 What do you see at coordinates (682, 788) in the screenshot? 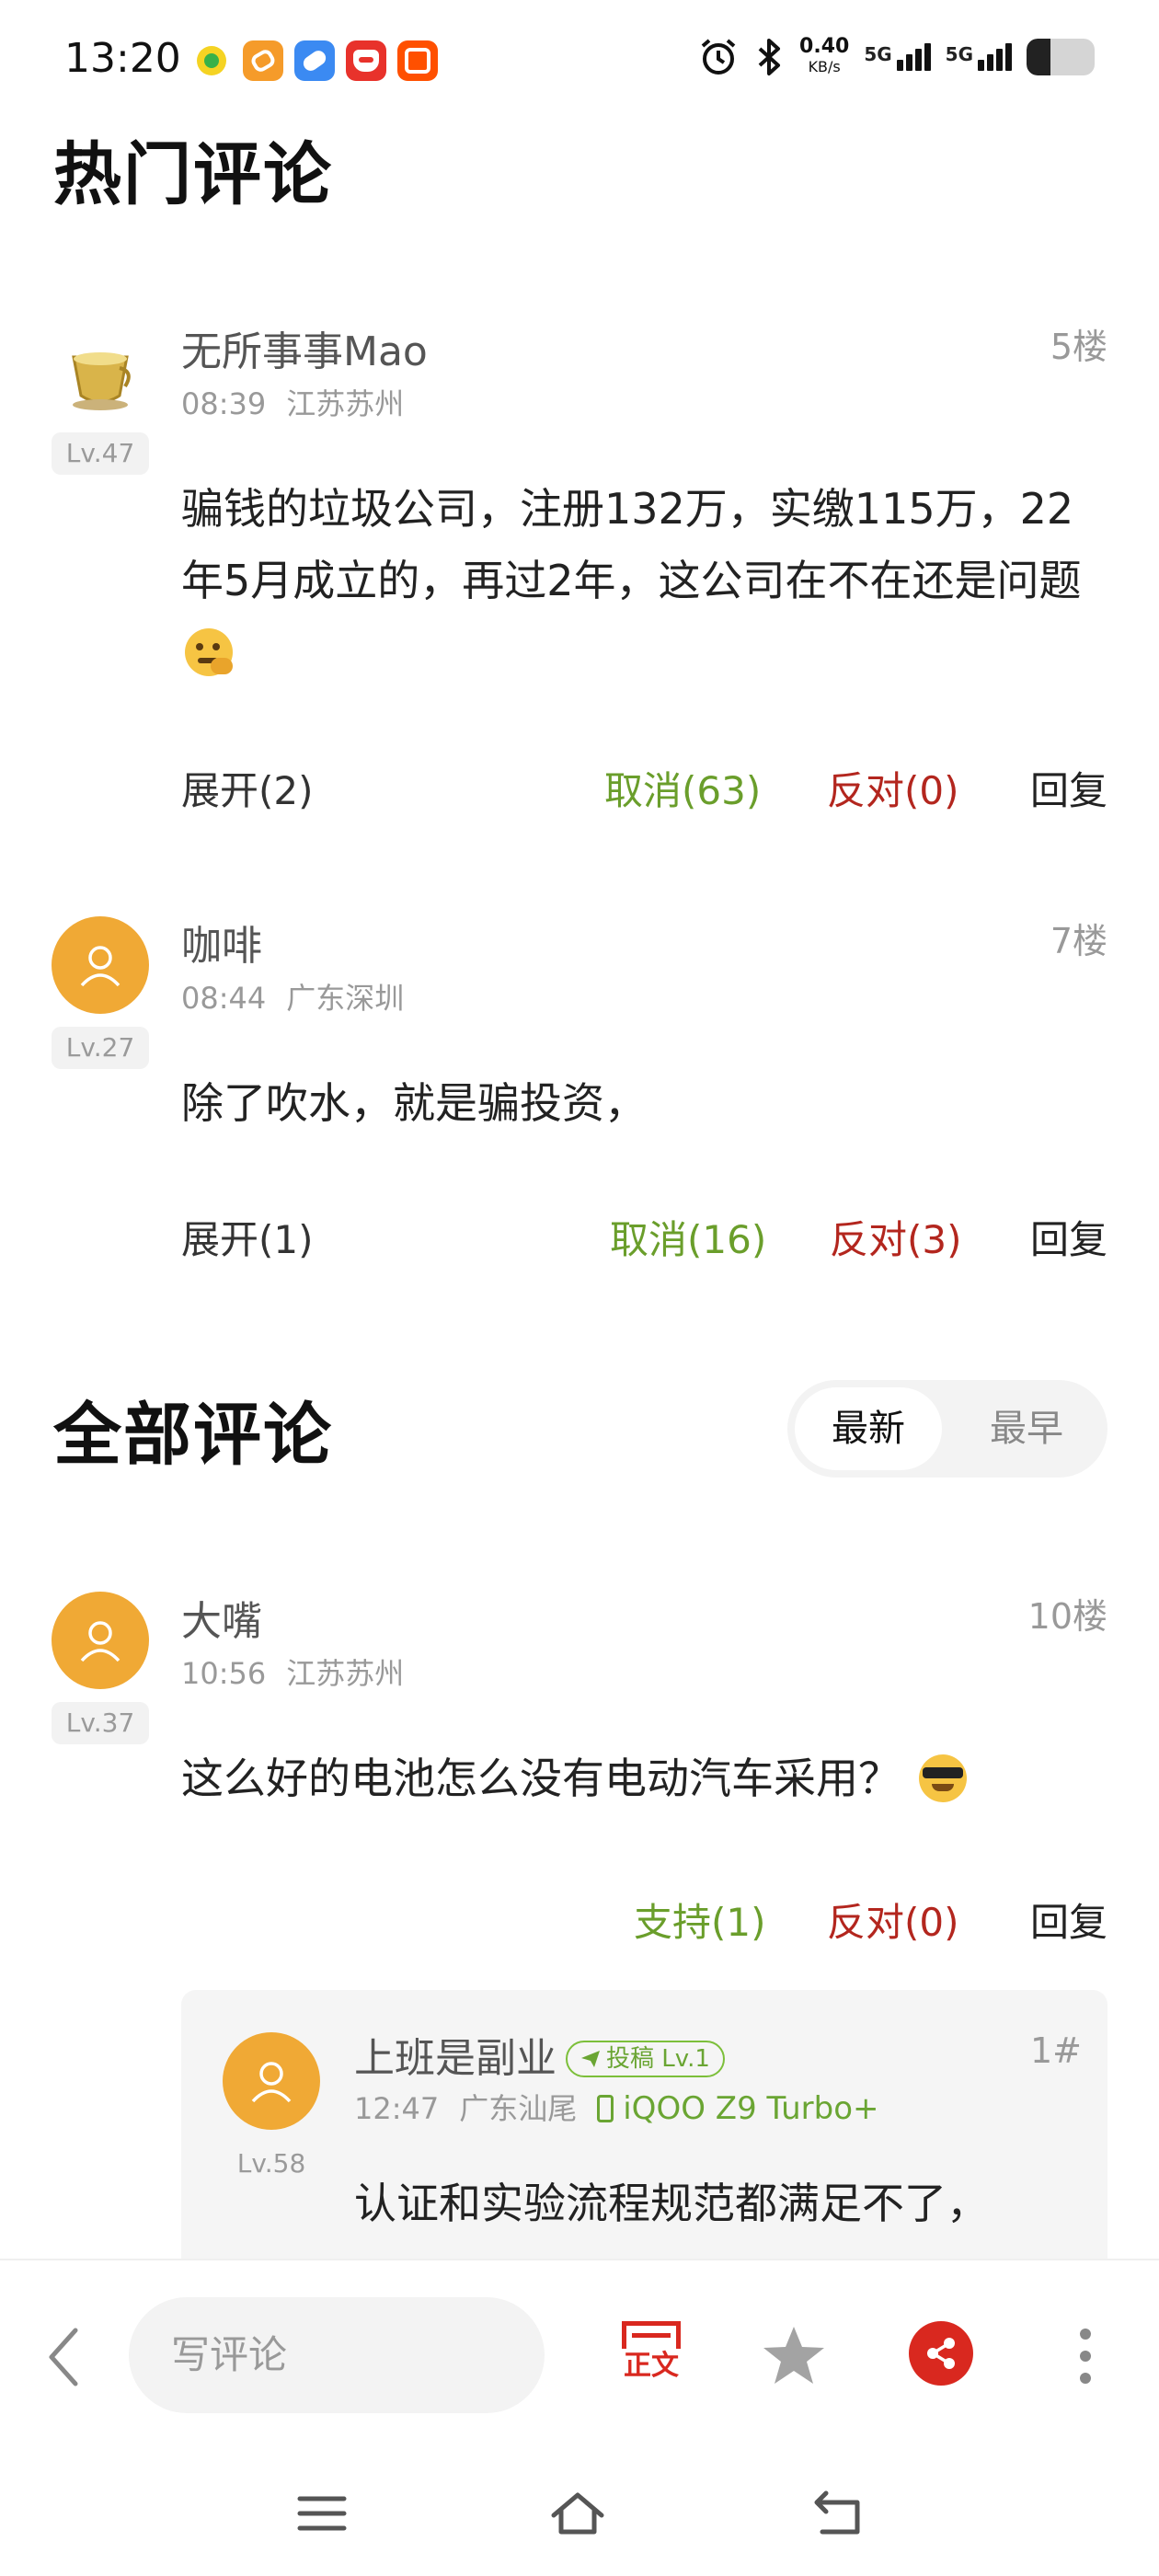
I see `like-cancel-button: 取消(63)` at bounding box center [682, 788].